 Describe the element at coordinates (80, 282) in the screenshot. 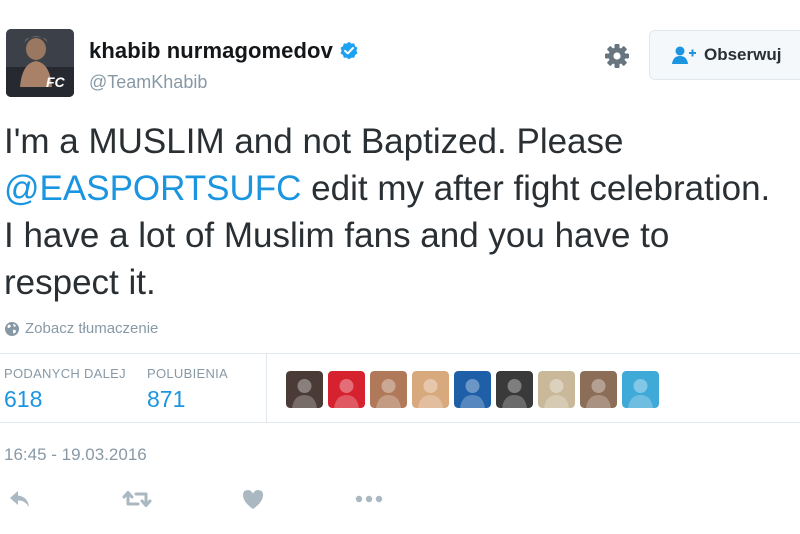

I see `tweet-text-segment: respect it.` at that location.